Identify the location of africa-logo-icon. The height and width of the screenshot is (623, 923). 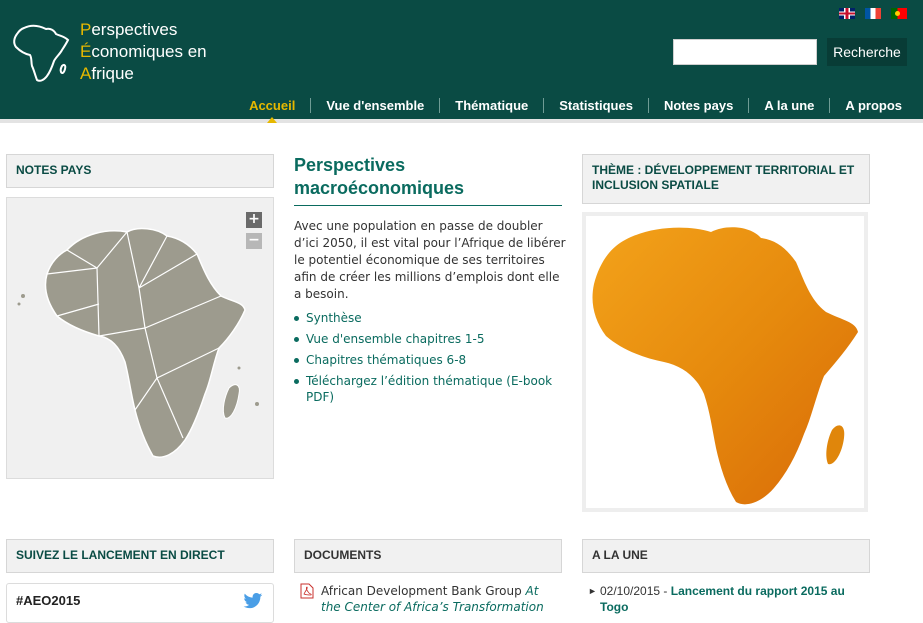
(42, 52).